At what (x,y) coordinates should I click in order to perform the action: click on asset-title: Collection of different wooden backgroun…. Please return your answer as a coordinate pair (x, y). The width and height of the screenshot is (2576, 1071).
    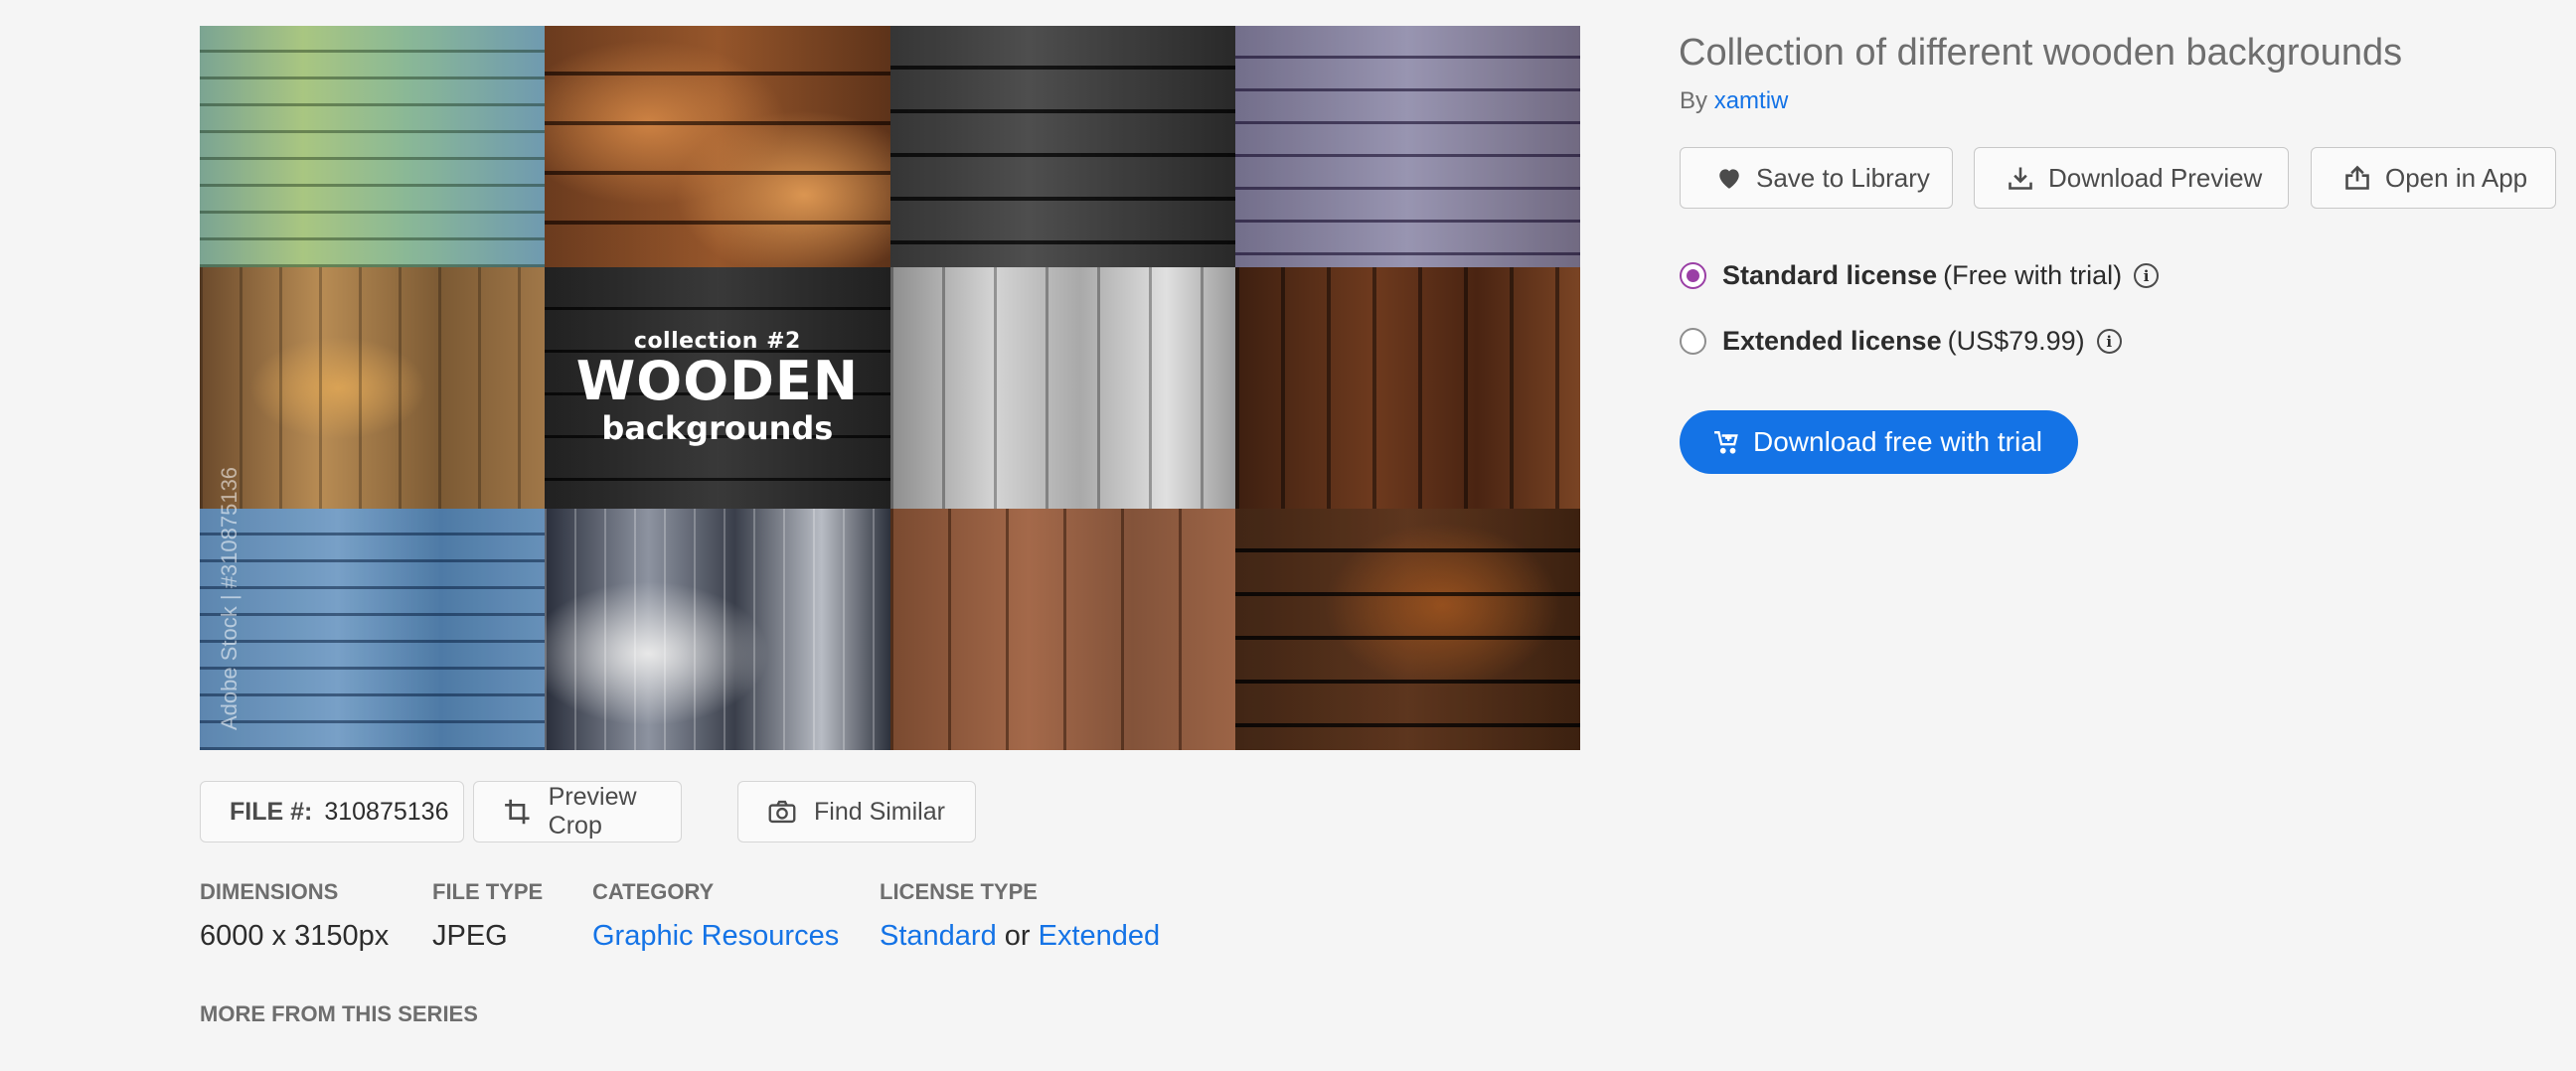
    Looking at the image, I should click on (2041, 53).